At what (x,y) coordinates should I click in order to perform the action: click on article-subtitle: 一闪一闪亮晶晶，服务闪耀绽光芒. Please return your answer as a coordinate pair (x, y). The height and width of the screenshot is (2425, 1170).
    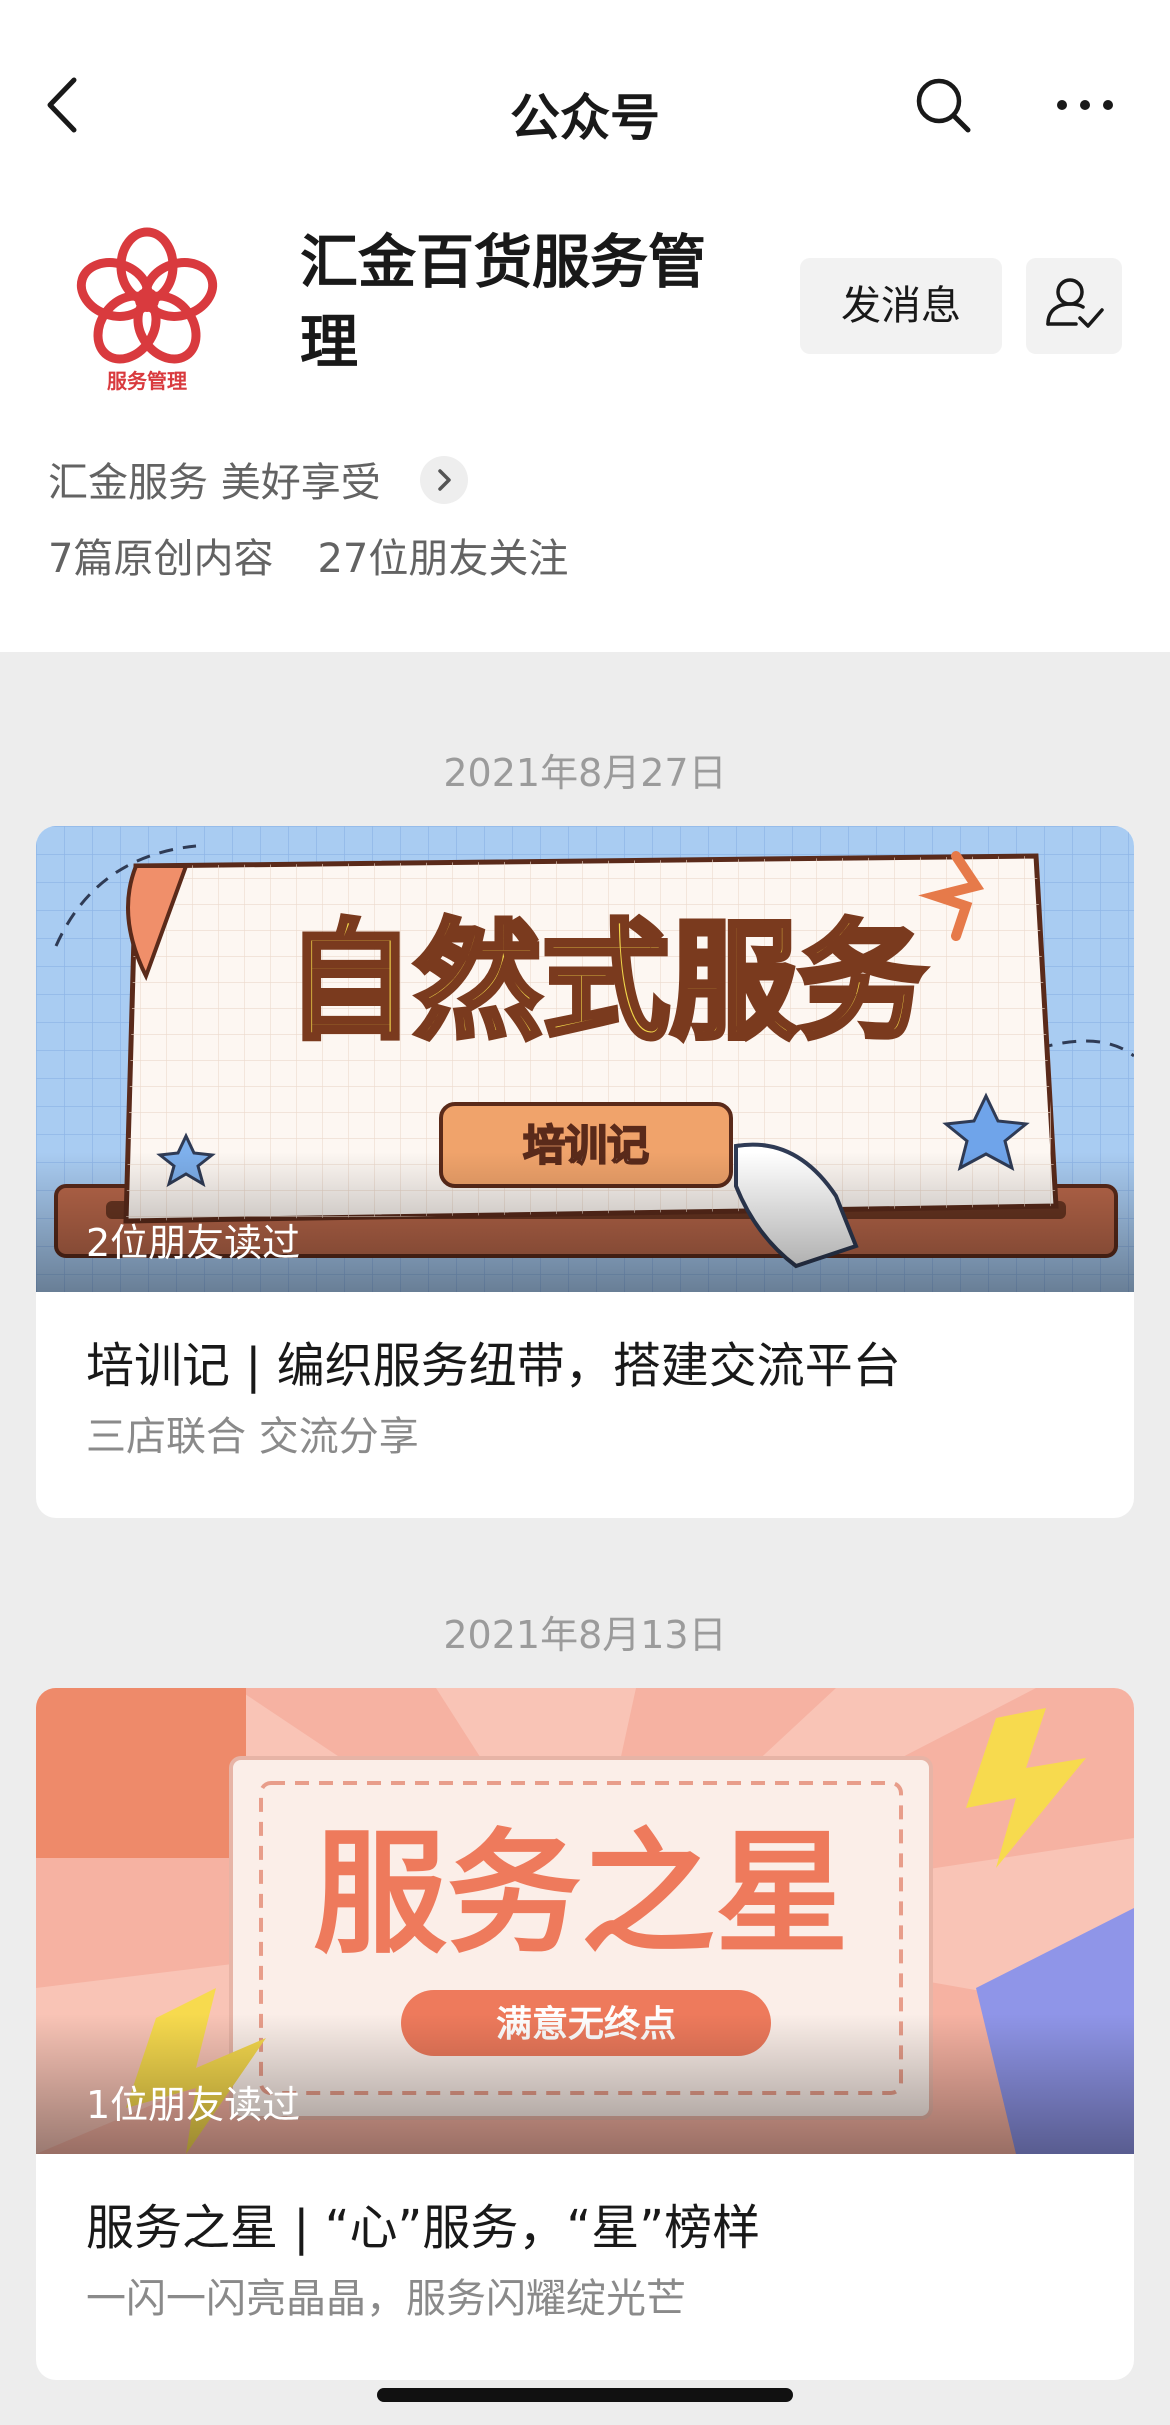
    Looking at the image, I should click on (386, 2299).